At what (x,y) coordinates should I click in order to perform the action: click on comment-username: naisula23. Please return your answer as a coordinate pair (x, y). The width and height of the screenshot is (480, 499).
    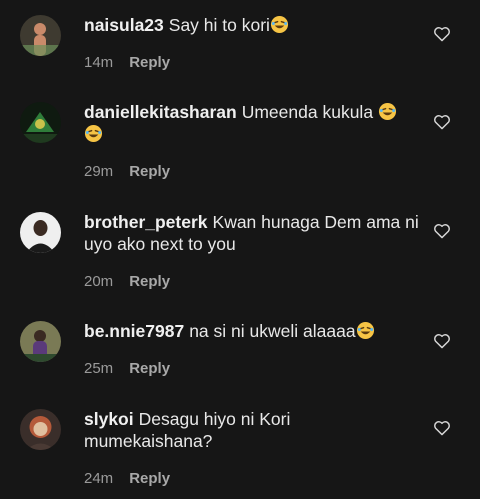
    Looking at the image, I should click on (124, 25).